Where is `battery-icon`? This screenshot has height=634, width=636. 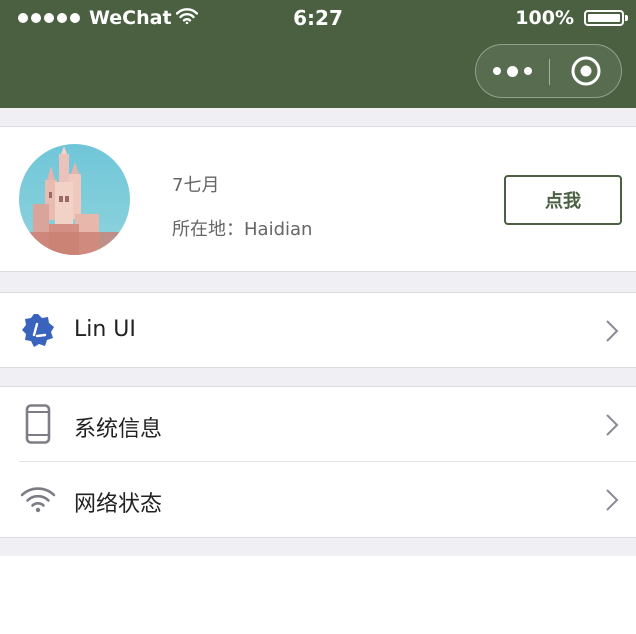 battery-icon is located at coordinates (606, 18).